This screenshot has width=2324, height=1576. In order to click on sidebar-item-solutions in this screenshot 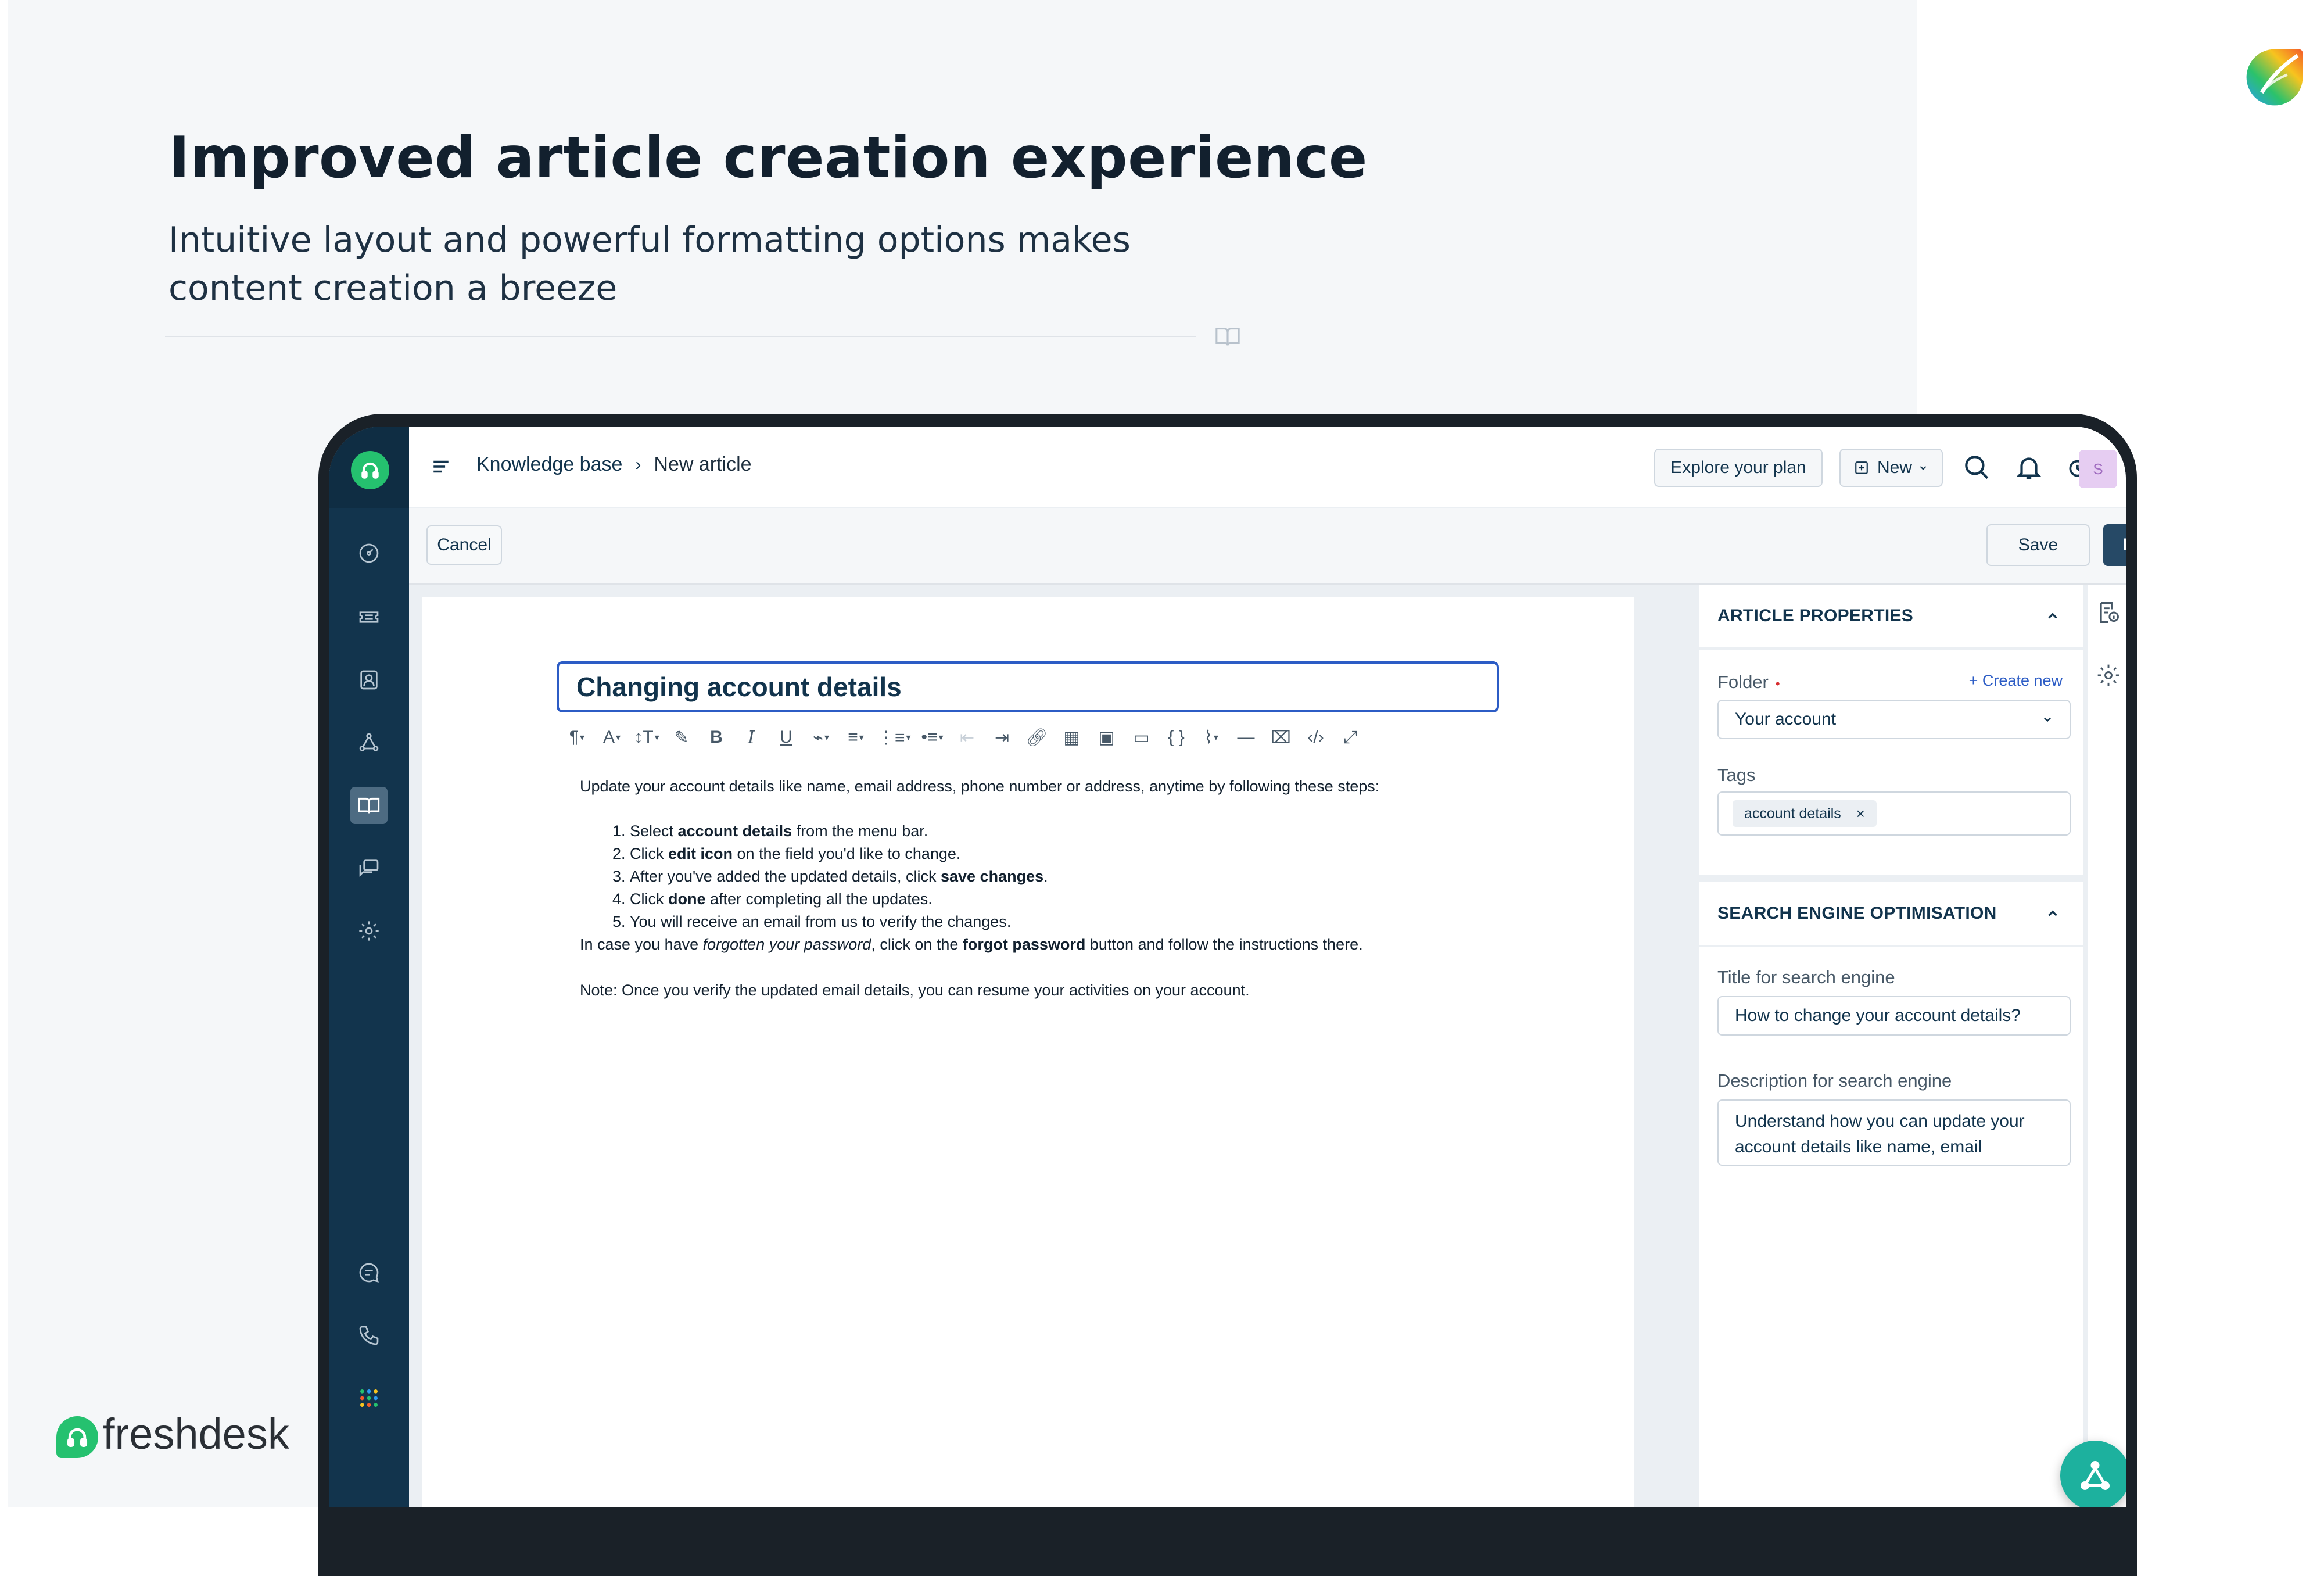, I will do `click(369, 805)`.